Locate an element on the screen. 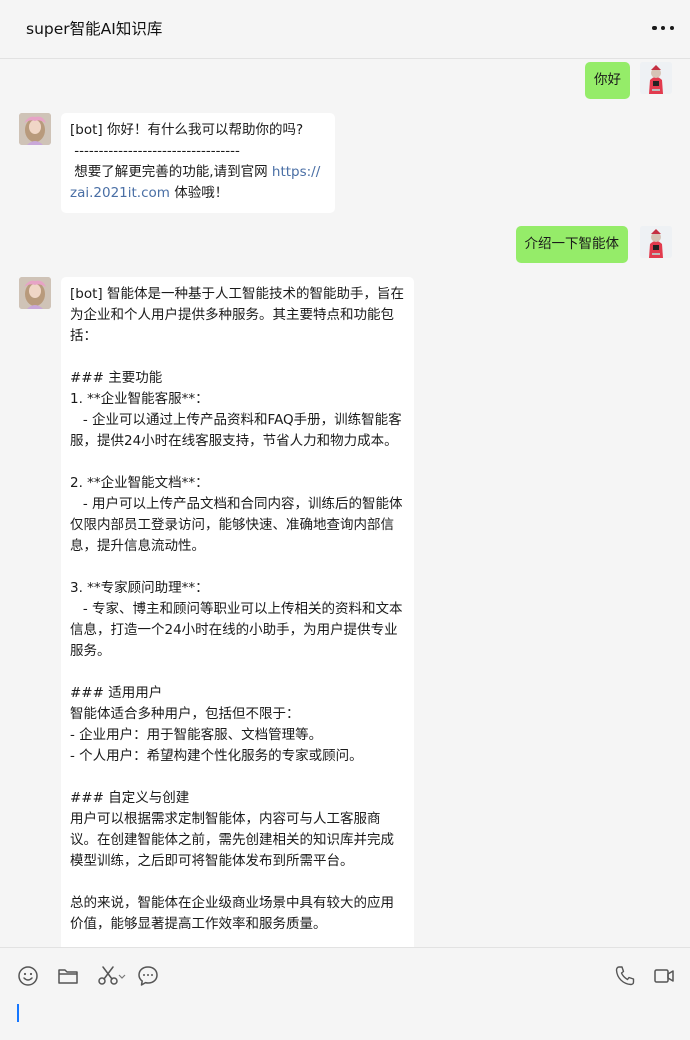 The height and width of the screenshot is (1040, 690). message-text: [bot] 你好！有什么我可以帮助你的吗? is located at coordinates (187, 130).